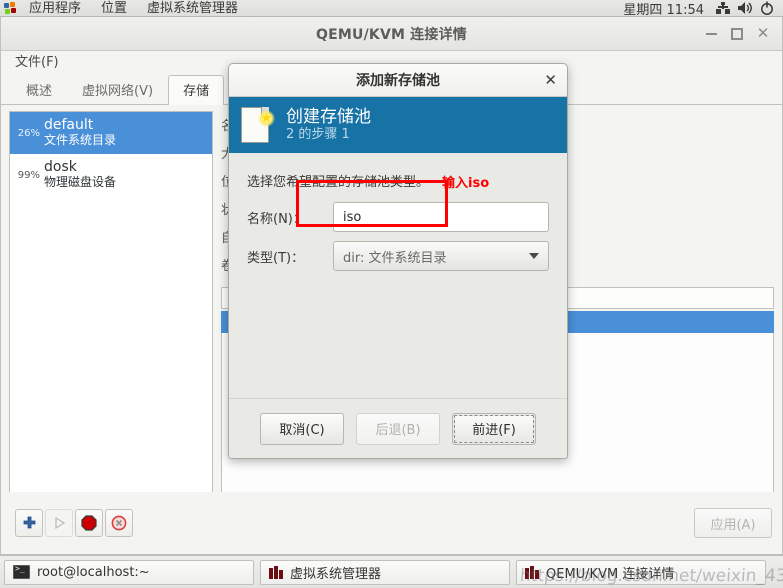 The image size is (783, 588). I want to click on minimize-icon, so click(711, 34).